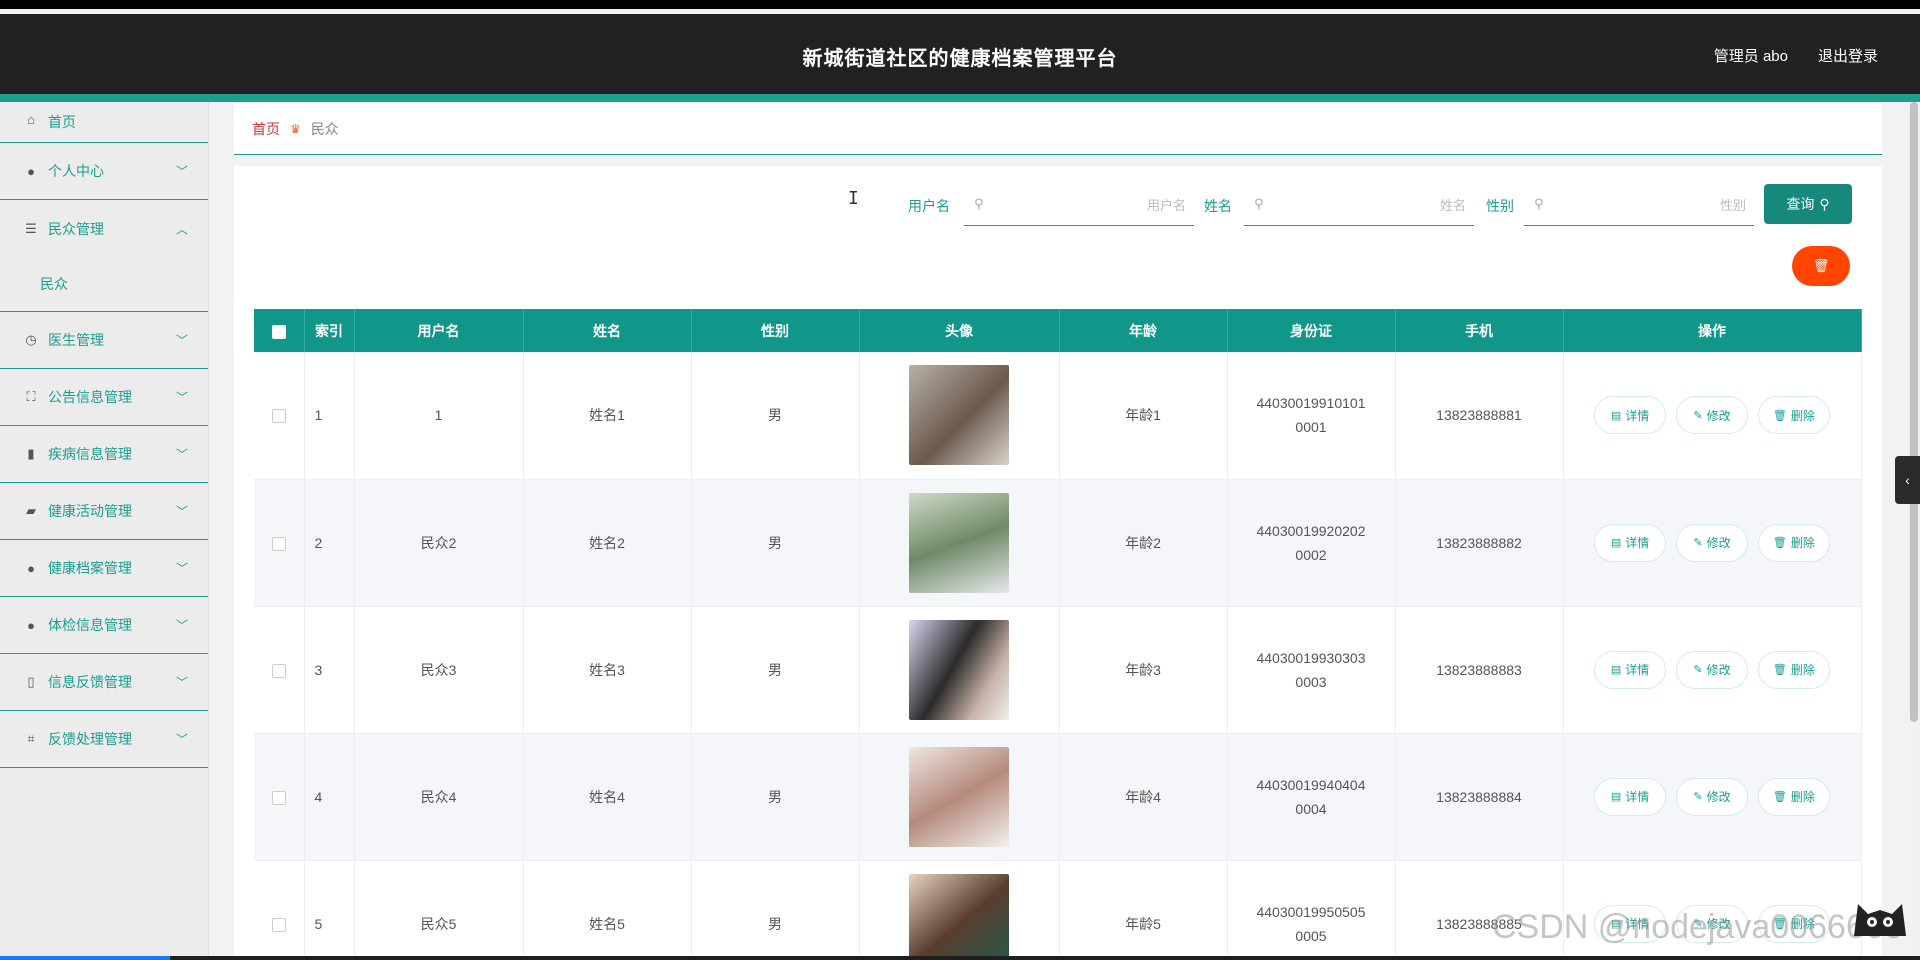 This screenshot has width=1920, height=960. Describe the element at coordinates (104, 682) in the screenshot. I see `sidebar-item-feedback-management: ▯ 信息反馈管理 ﹀` at that location.